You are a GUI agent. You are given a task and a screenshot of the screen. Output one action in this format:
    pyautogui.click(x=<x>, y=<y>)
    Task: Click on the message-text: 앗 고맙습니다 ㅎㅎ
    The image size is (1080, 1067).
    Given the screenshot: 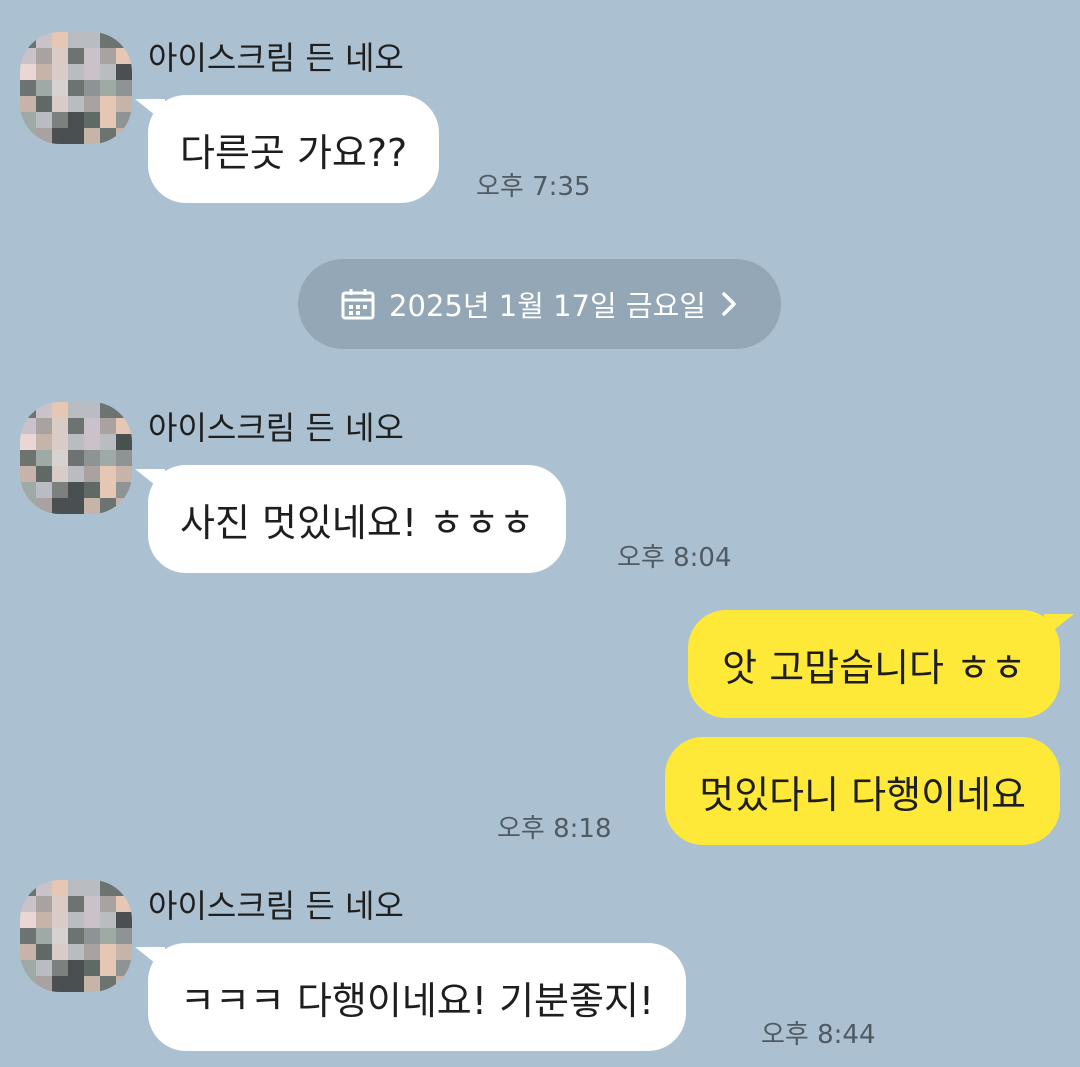 What is the action you would take?
    pyautogui.click(x=874, y=667)
    